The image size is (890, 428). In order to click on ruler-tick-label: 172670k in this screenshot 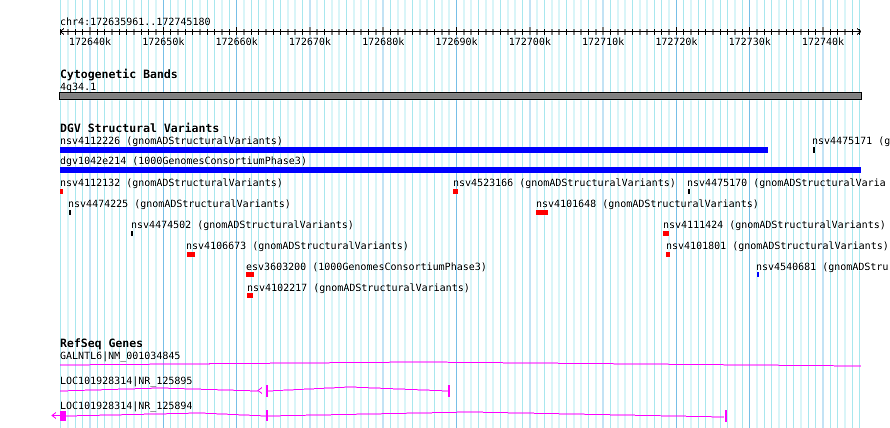, I will do `click(309, 42)`.